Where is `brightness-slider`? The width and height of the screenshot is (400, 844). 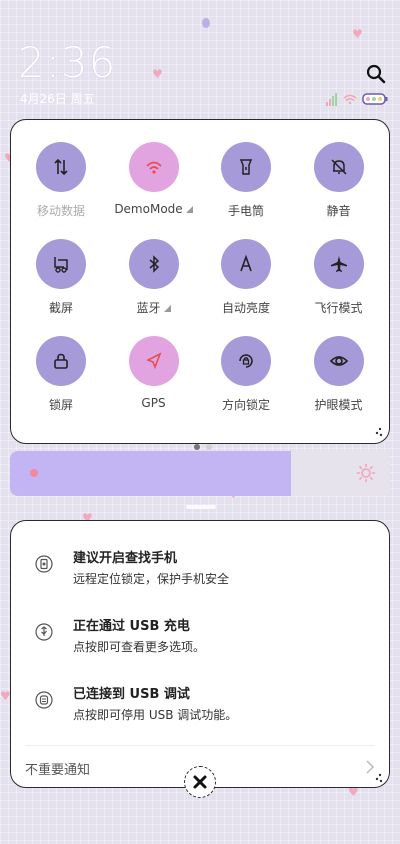
brightness-slider is located at coordinates (200, 473).